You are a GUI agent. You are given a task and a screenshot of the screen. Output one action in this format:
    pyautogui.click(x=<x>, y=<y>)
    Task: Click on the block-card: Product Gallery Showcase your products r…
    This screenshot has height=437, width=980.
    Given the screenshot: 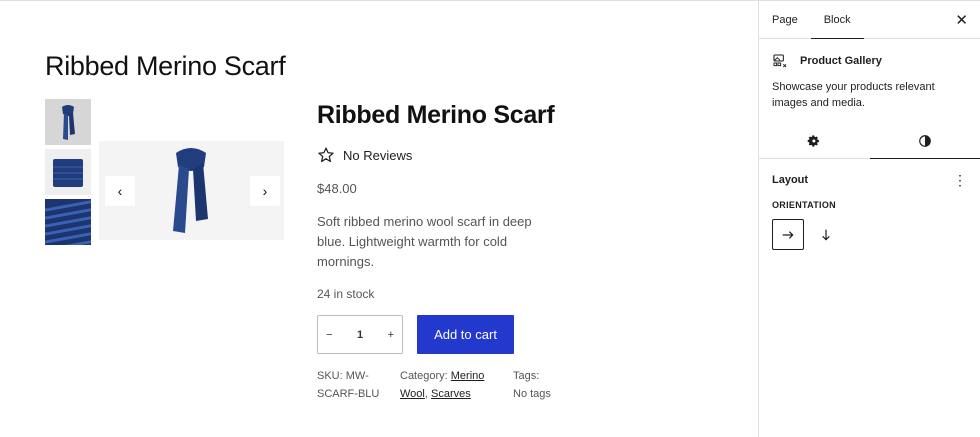 What is the action you would take?
    pyautogui.click(x=869, y=81)
    